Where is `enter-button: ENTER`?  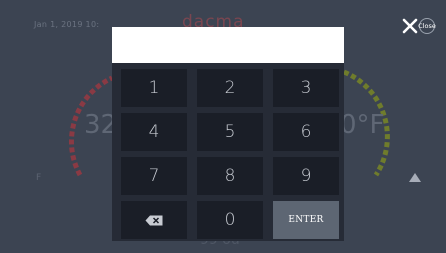
enter-button: ENTER is located at coordinates (306, 220).